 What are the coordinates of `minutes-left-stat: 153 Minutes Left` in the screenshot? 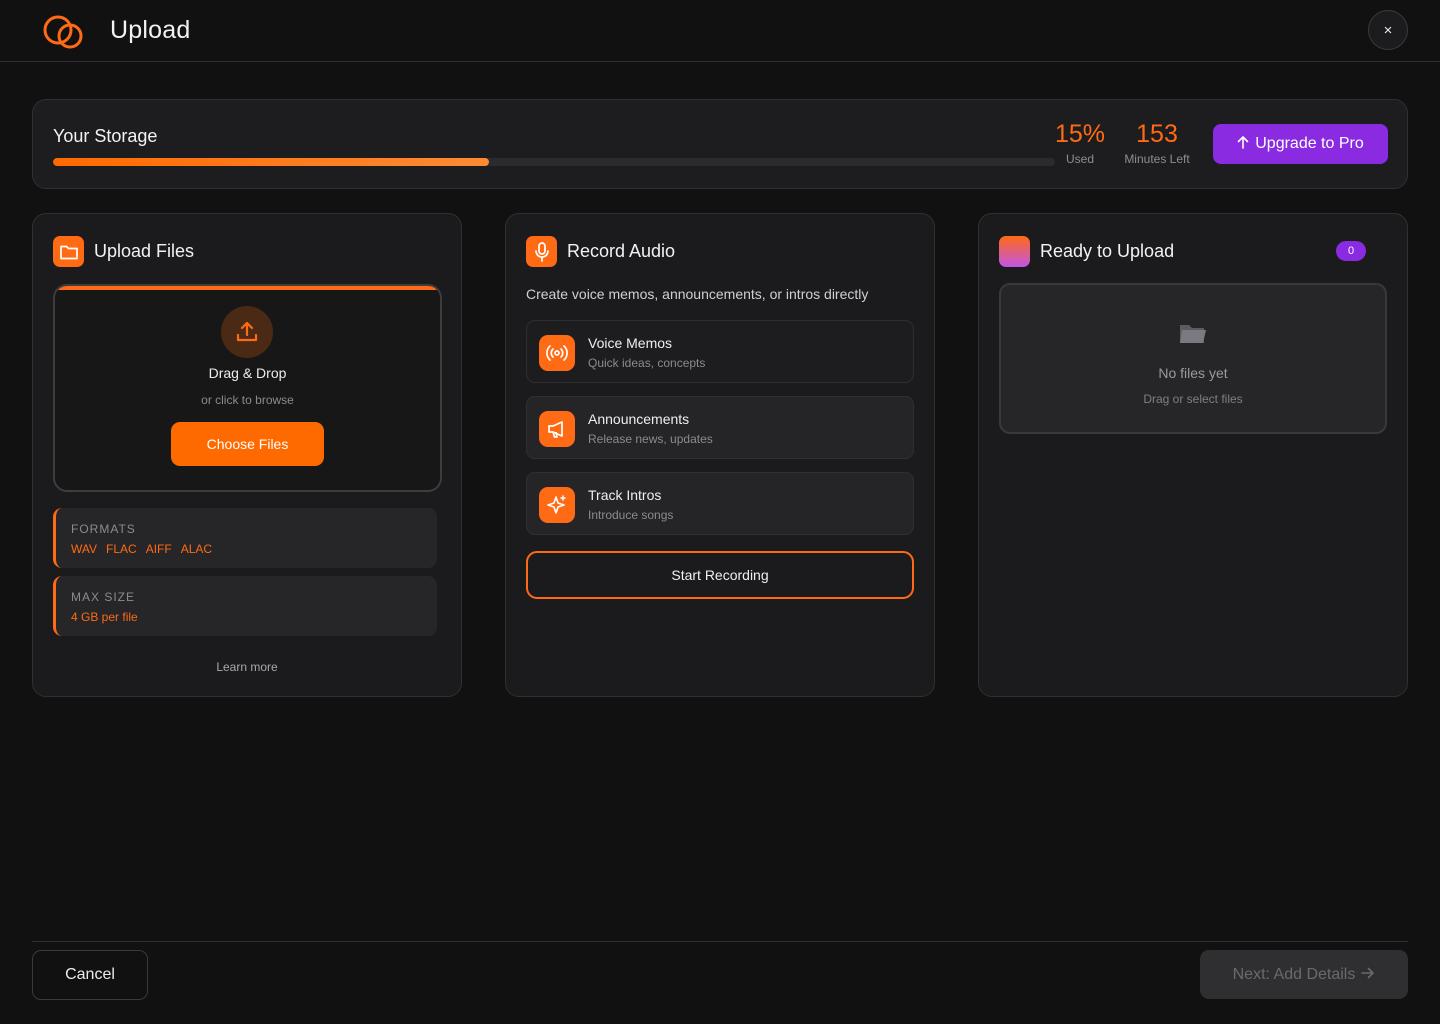 It's located at (1157, 143).